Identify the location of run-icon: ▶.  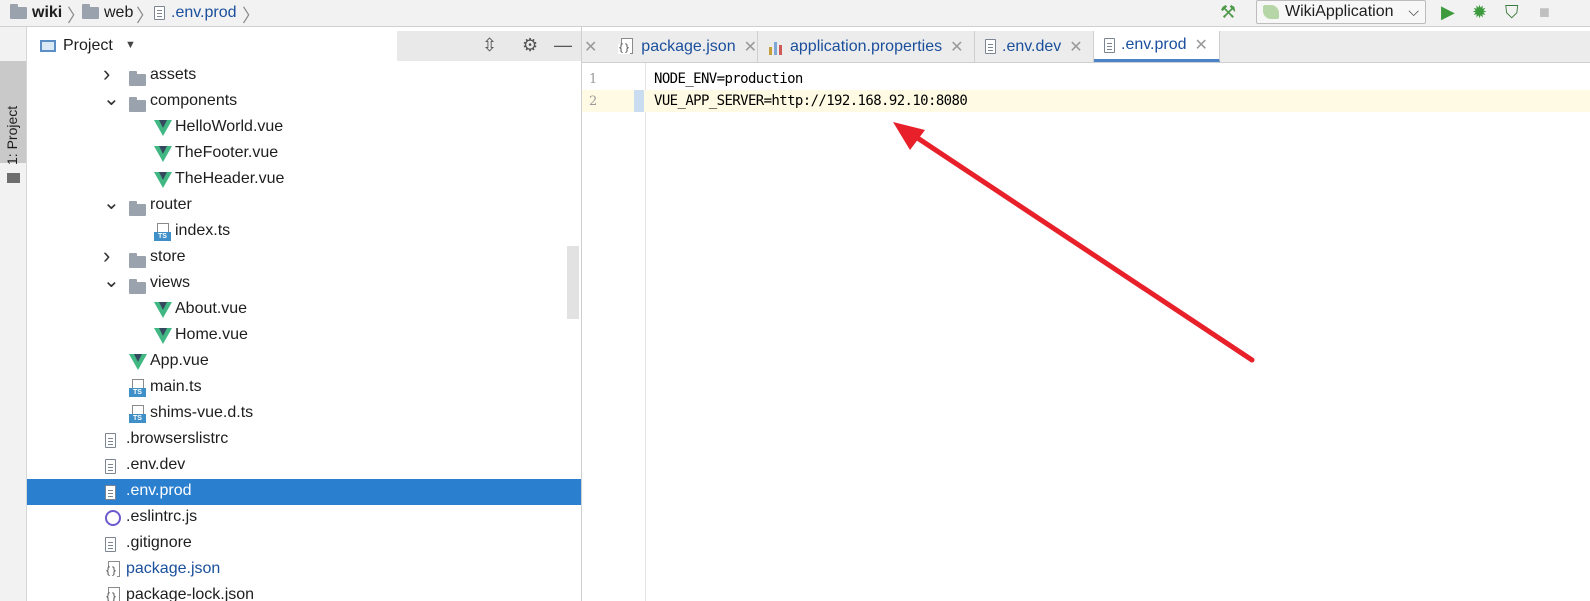
(1448, 12).